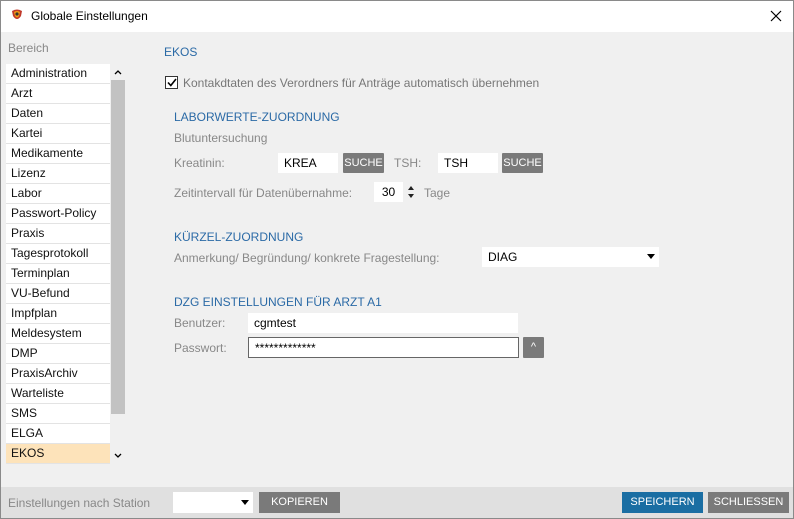  What do you see at coordinates (363, 163) in the screenshot?
I see `kreatinin-search-button: SUCHE` at bounding box center [363, 163].